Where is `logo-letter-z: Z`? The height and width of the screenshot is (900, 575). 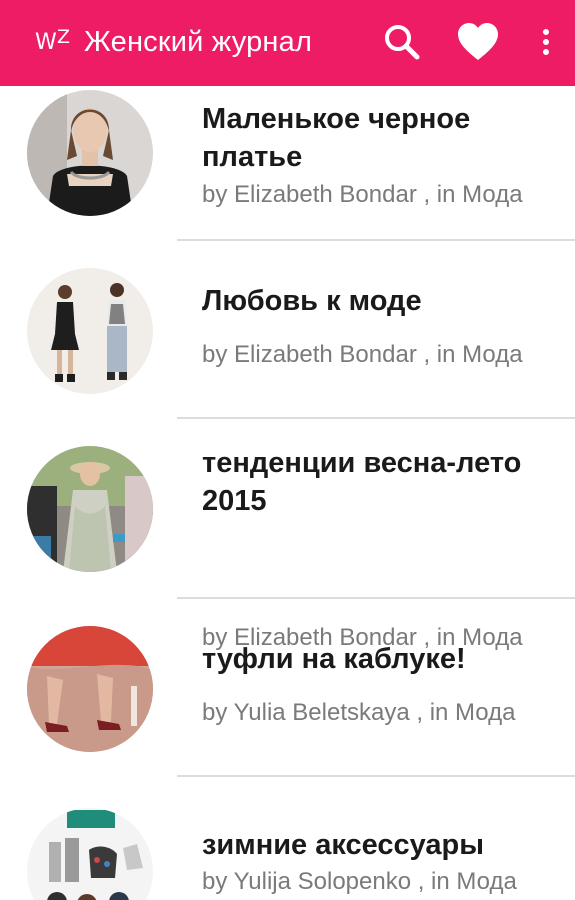 logo-letter-z: Z is located at coordinates (64, 37).